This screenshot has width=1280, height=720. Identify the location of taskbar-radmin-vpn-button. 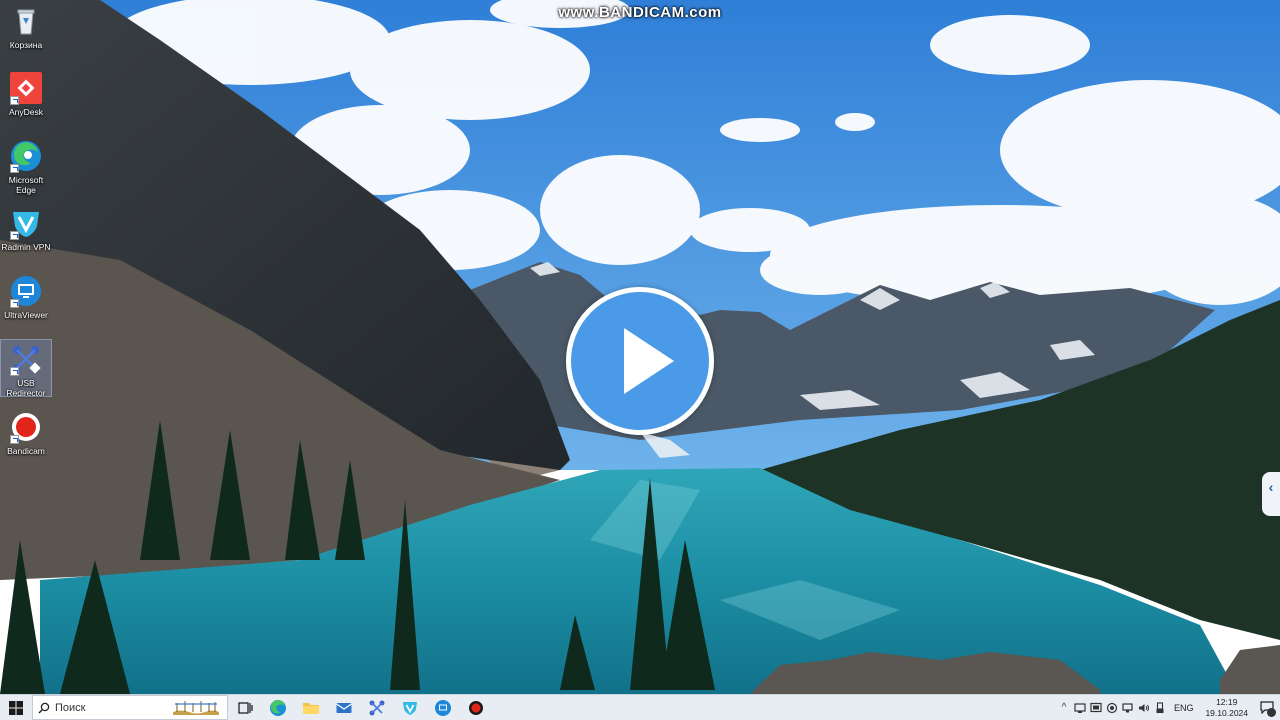
(409, 707).